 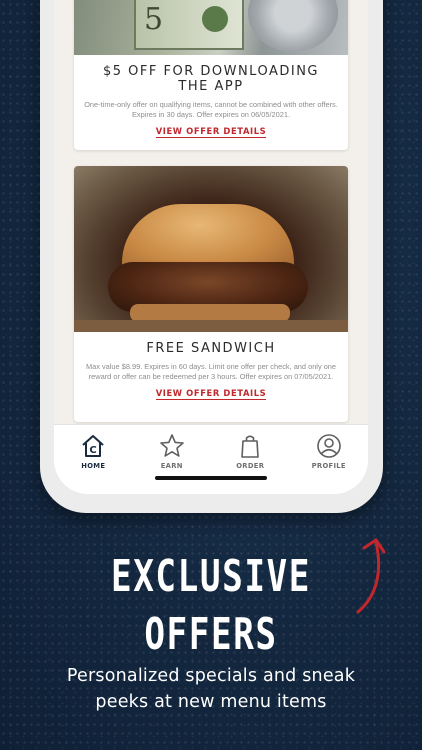 What do you see at coordinates (250, 446) in the screenshot?
I see `bag-icon` at bounding box center [250, 446].